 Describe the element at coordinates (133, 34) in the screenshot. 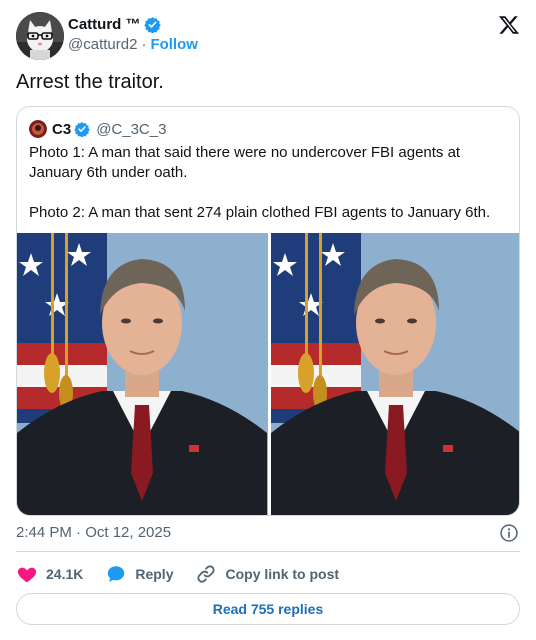

I see `author-info: Catturd ™ @catturd2 · Follow` at that location.